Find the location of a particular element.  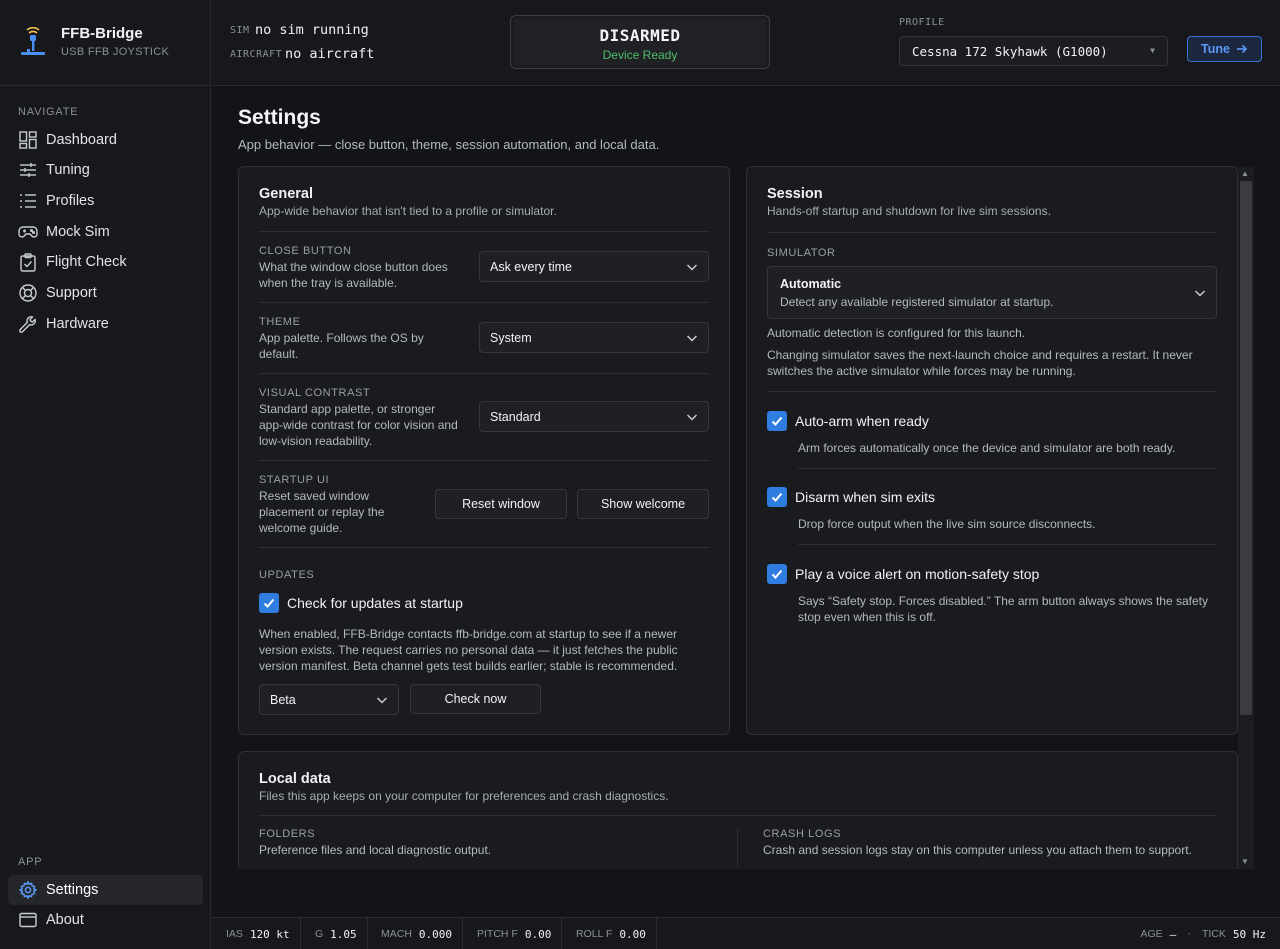

sidebar-item-tuning: Tuning is located at coordinates (105, 170).